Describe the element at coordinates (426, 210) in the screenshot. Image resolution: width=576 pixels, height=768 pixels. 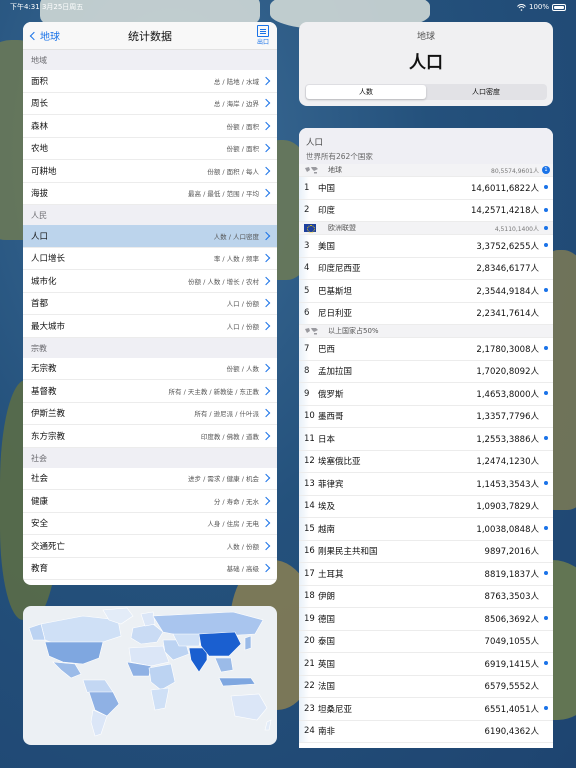
I see `country-row: 2 印度 14,2571,4218人` at that location.